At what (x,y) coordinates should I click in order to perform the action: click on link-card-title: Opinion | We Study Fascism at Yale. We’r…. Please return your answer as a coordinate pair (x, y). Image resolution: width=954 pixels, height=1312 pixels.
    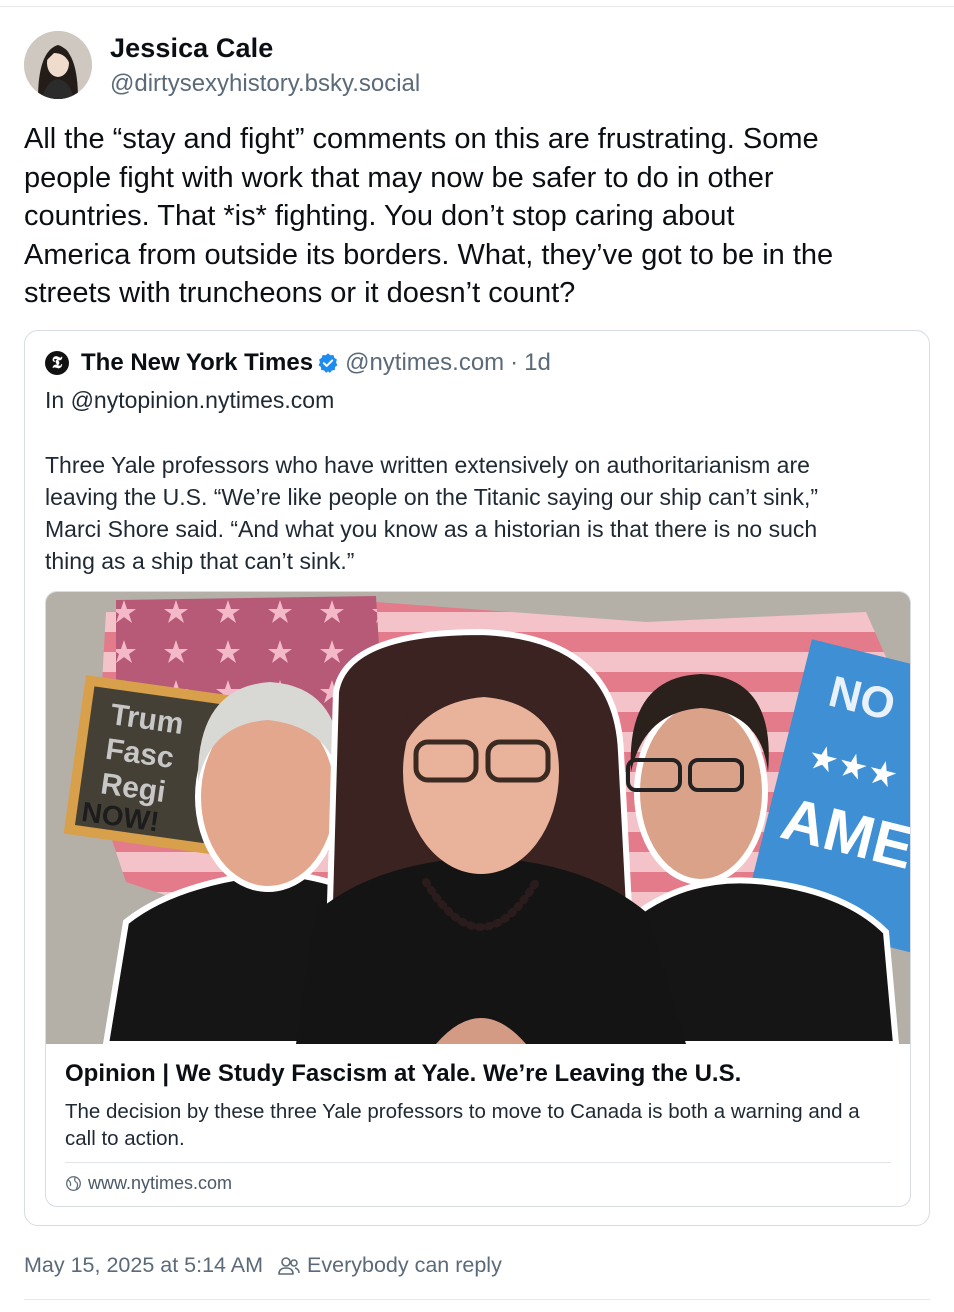
    Looking at the image, I should click on (403, 1074).